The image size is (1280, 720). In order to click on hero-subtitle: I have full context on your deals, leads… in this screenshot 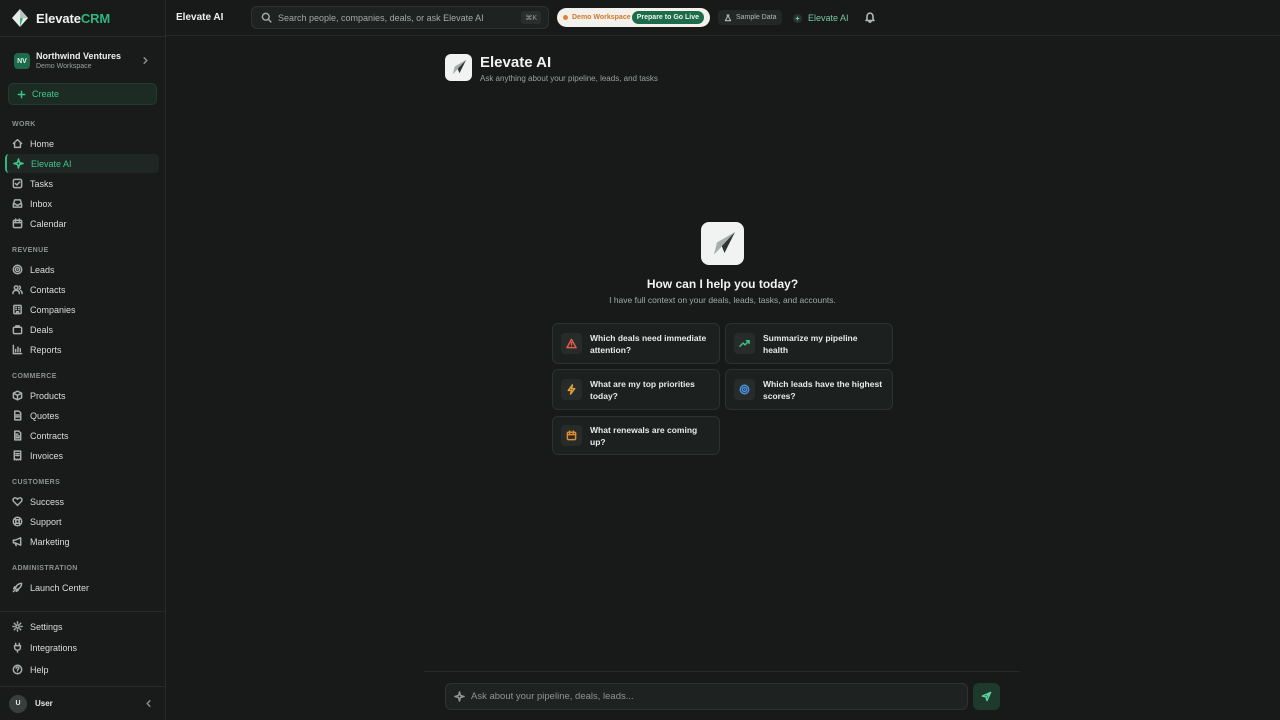, I will do `click(722, 300)`.